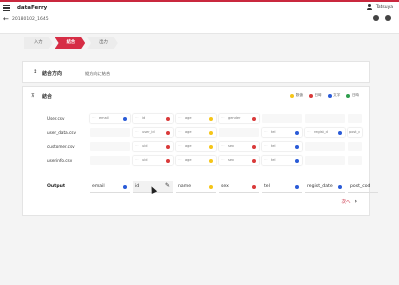  Describe the element at coordinates (8, 8) in the screenshot. I see `menu-icon` at that location.